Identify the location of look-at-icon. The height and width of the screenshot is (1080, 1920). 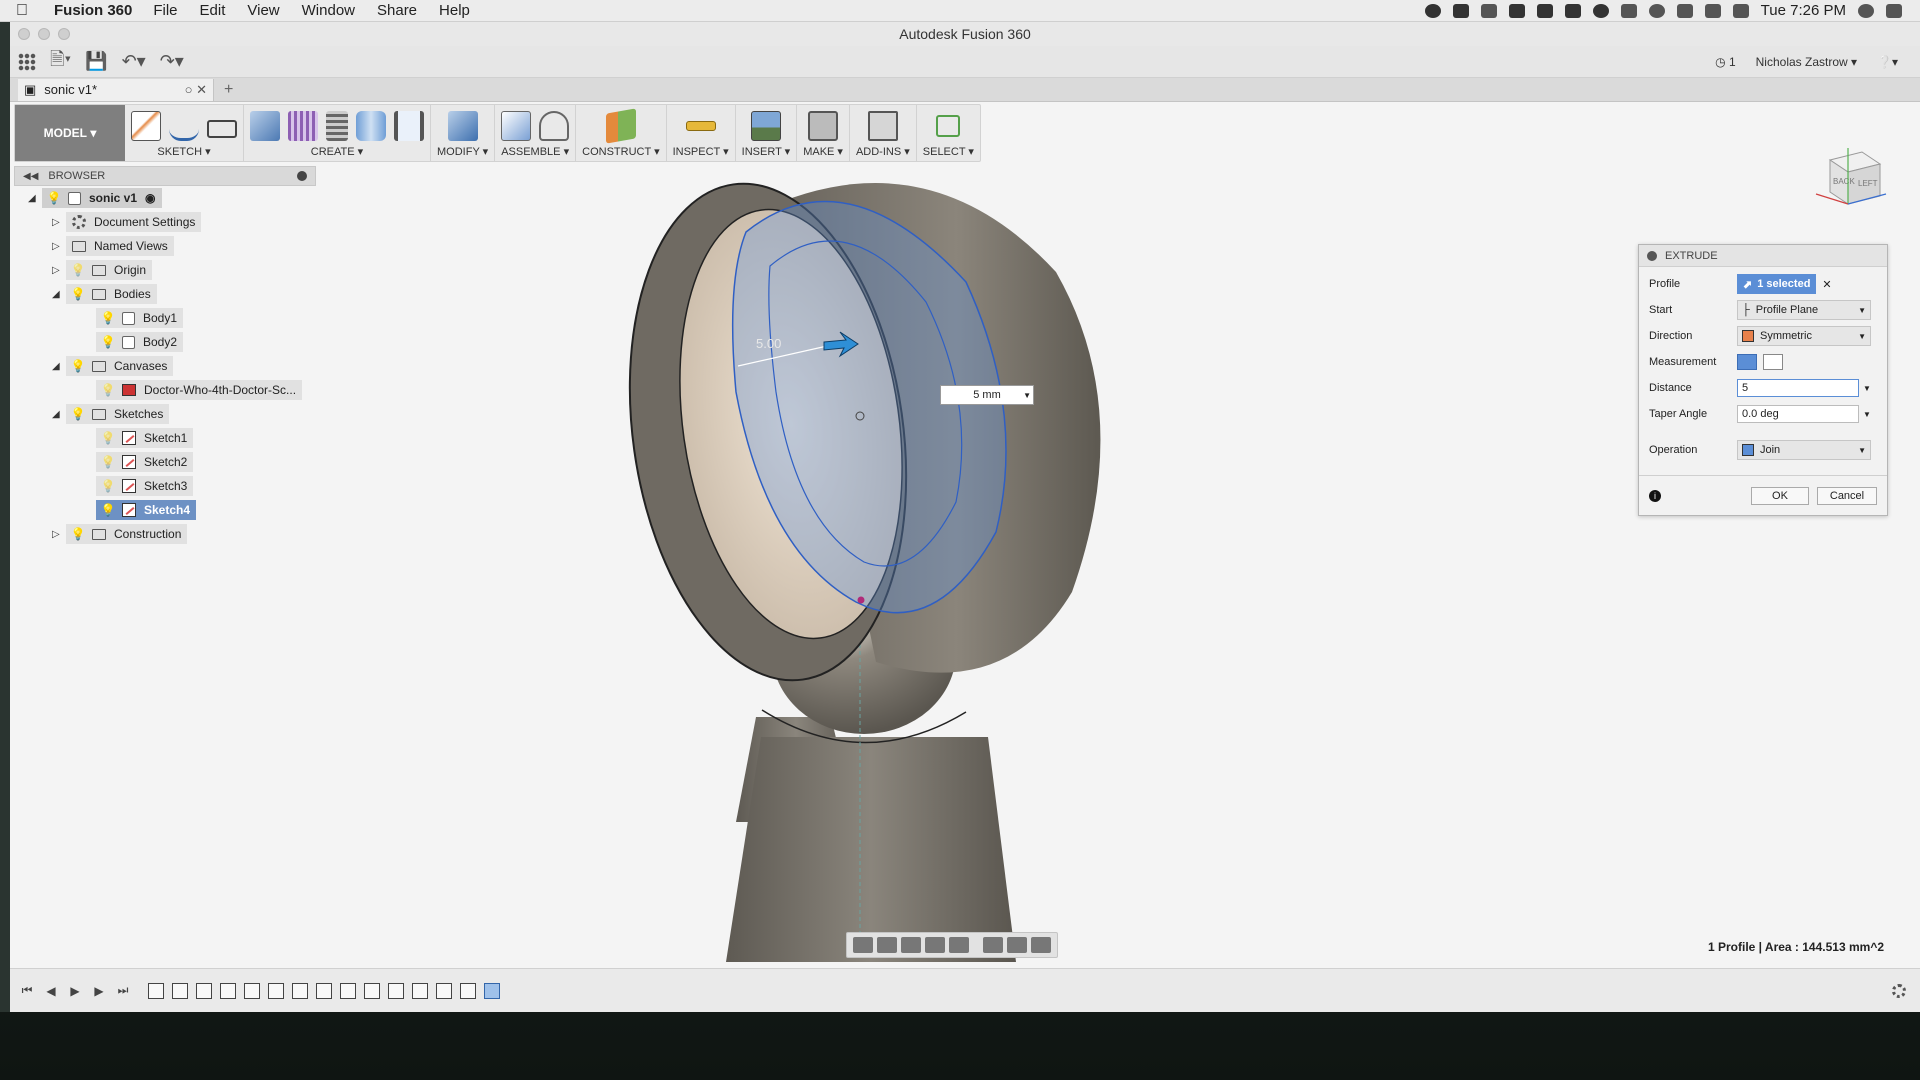
(887, 945).